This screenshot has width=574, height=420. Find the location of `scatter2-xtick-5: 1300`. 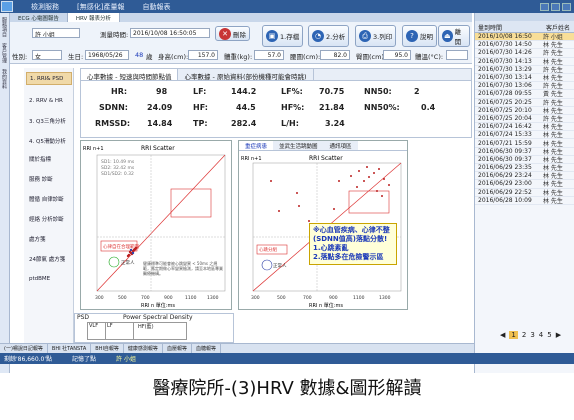

scatter2-xtick-5: 1300 is located at coordinates (385, 298).